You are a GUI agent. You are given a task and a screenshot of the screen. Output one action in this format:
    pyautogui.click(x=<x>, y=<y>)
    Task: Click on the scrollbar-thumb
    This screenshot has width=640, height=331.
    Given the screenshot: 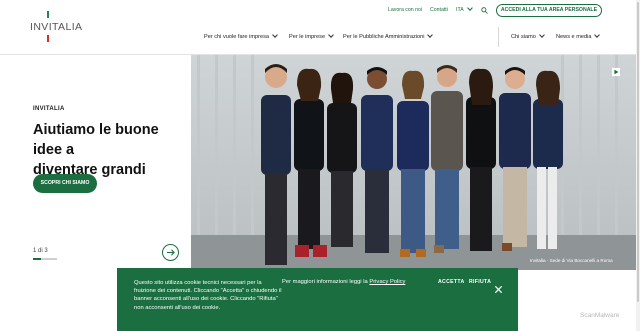 What is the action you would take?
    pyautogui.click(x=638, y=152)
    